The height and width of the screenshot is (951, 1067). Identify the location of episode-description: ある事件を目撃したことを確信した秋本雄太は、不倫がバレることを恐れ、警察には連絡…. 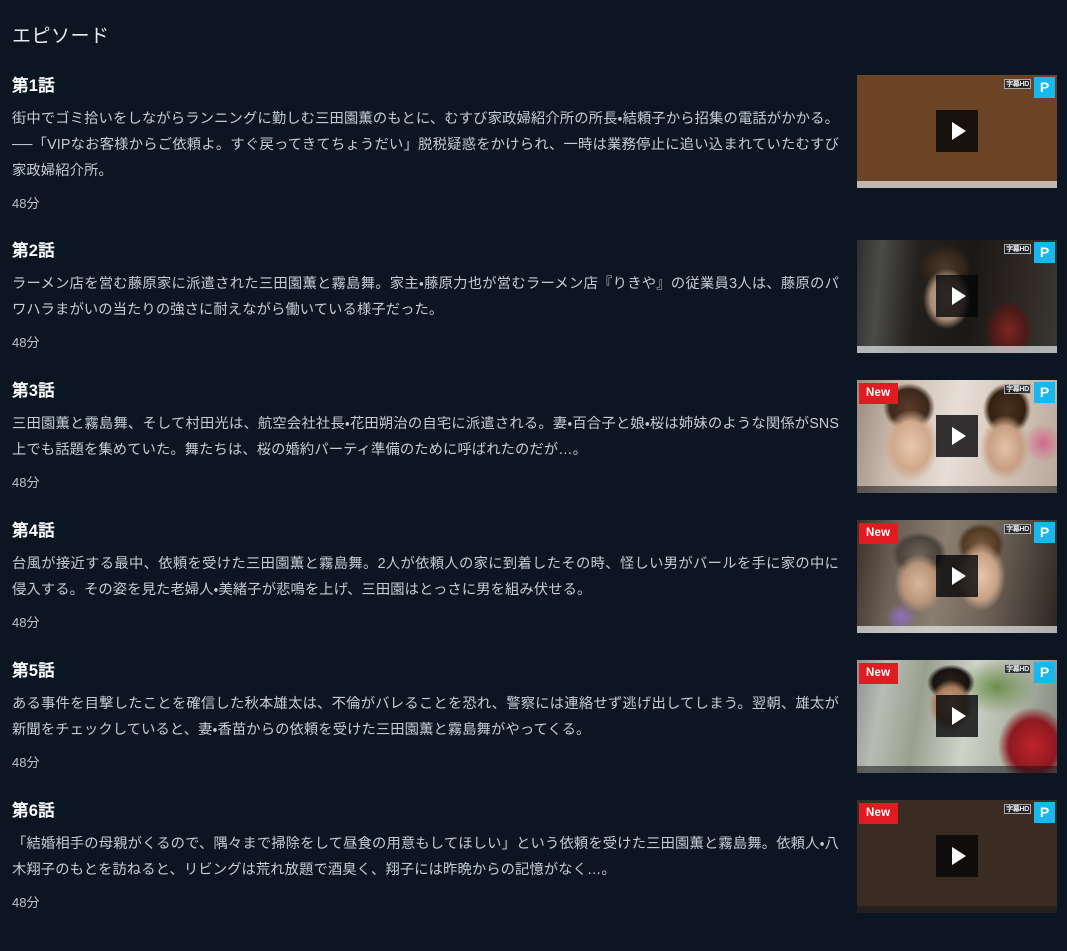
(425, 716).